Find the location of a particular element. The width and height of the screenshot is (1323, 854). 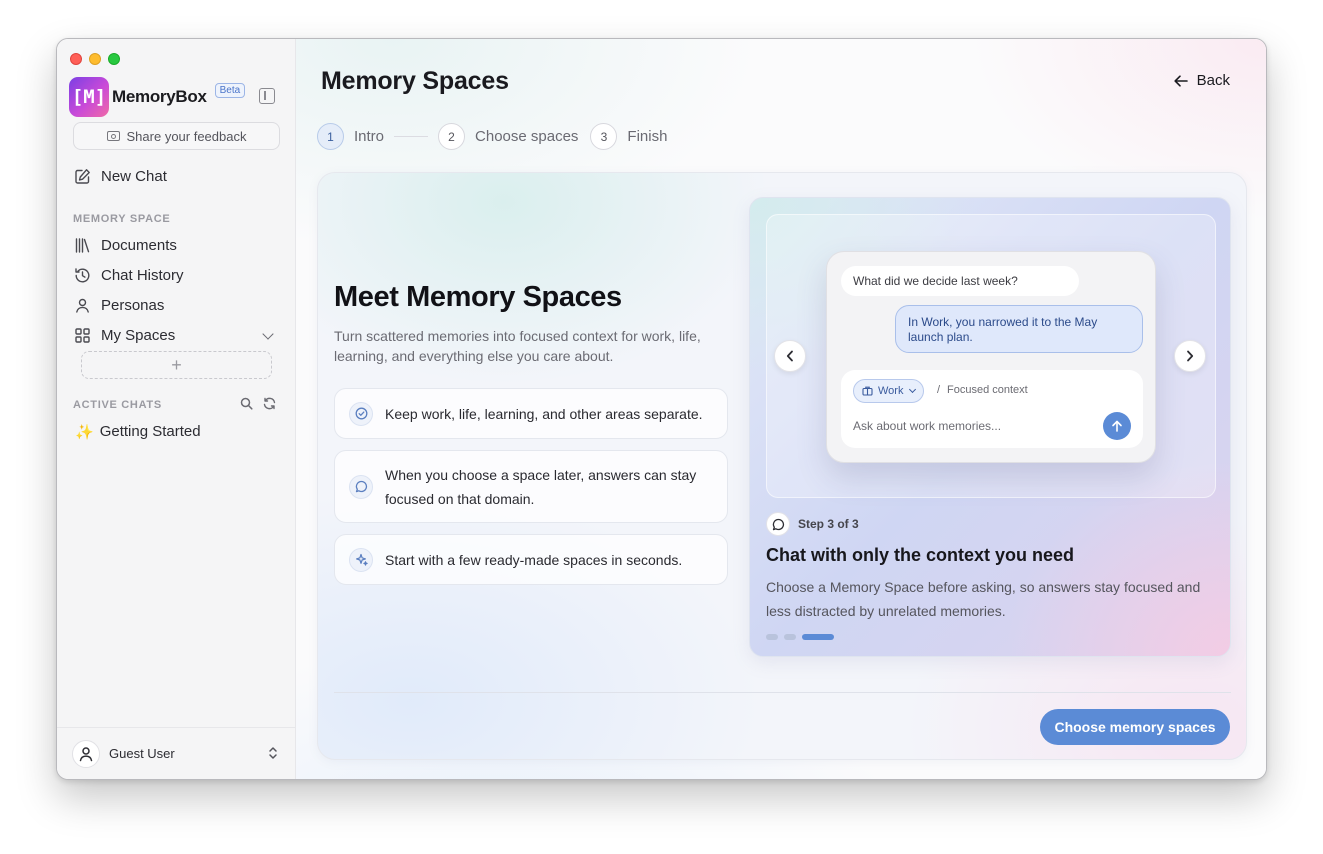

refresh-icon is located at coordinates (269, 406).